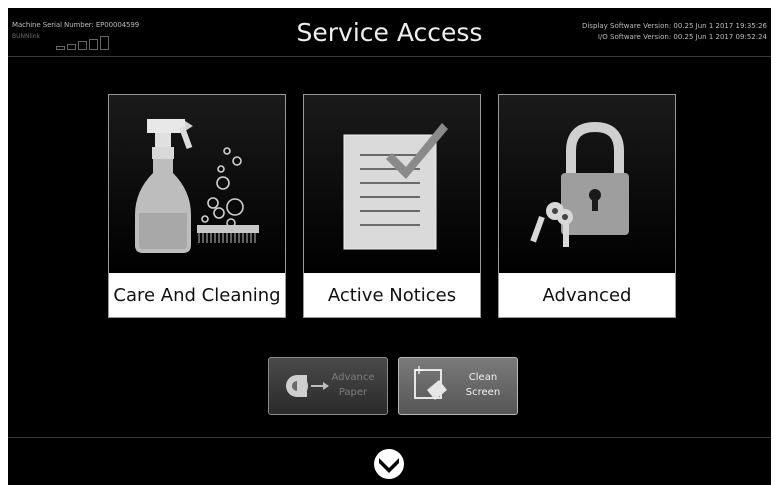 This screenshot has height=485, width=779. Describe the element at coordinates (587, 184) in the screenshot. I see `padlock-keys-icon` at that location.